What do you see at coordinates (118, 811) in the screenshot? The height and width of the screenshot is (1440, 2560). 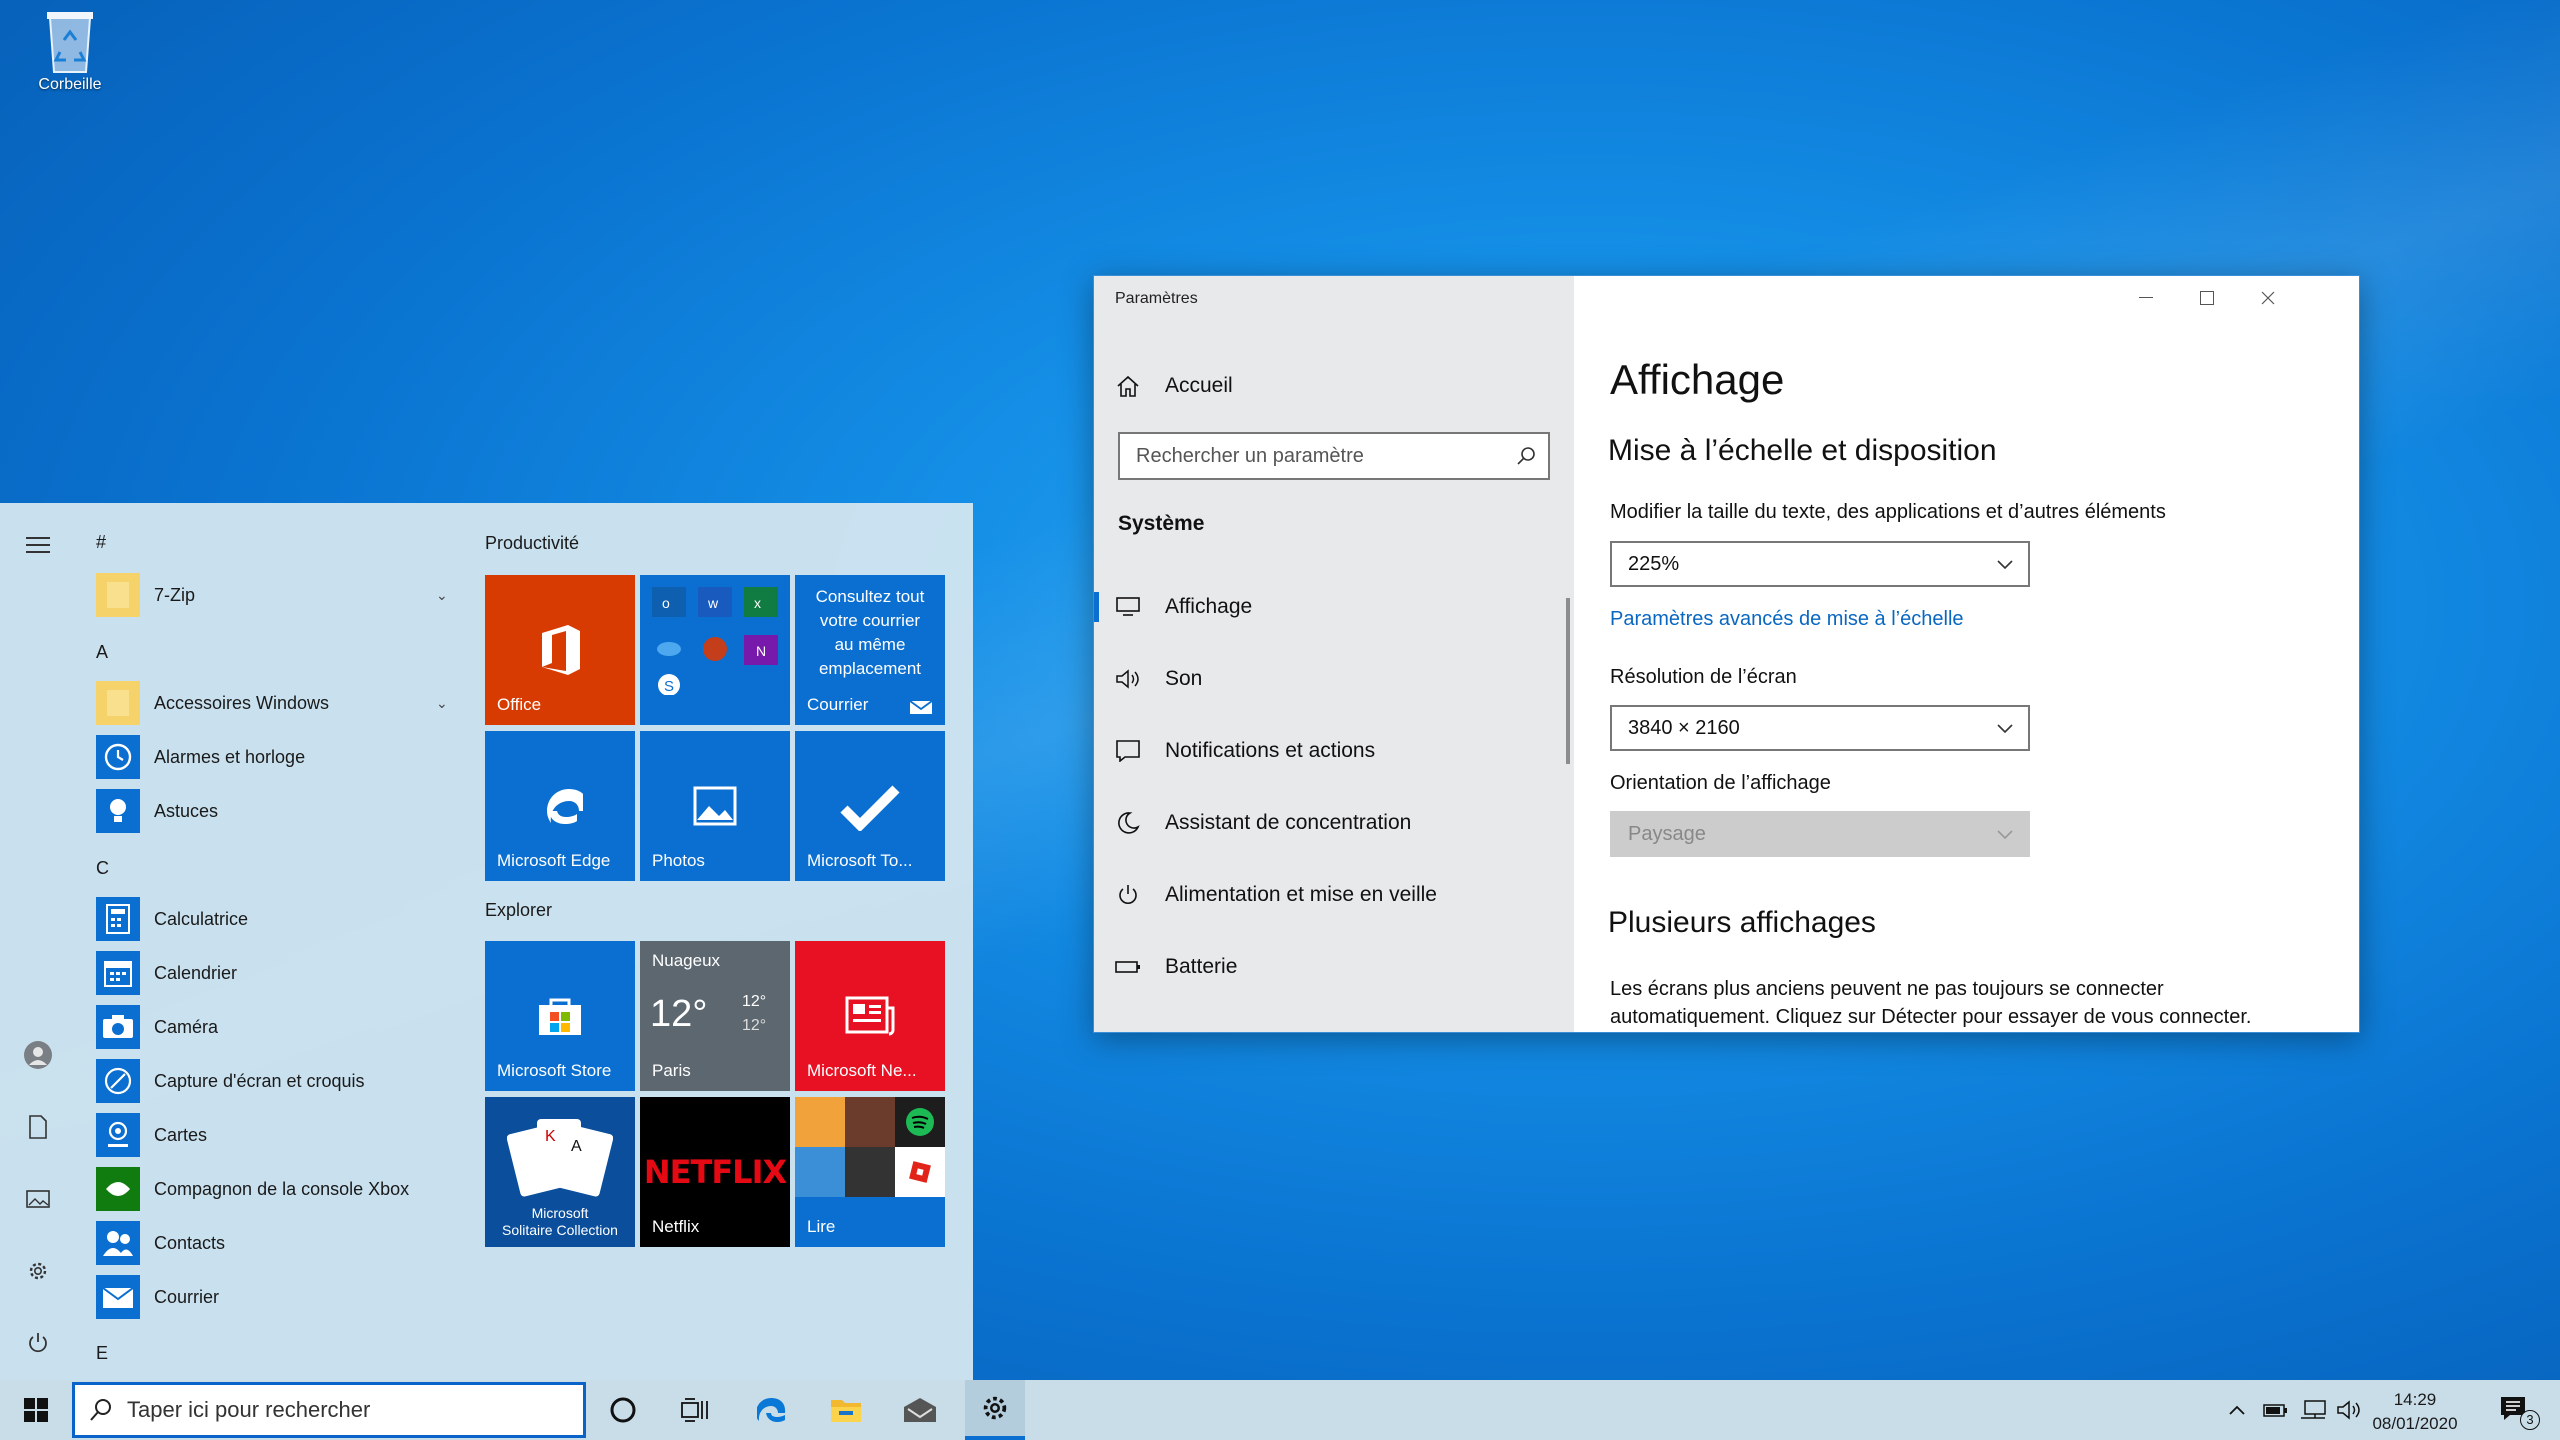 I see `lightbulb-icon` at bounding box center [118, 811].